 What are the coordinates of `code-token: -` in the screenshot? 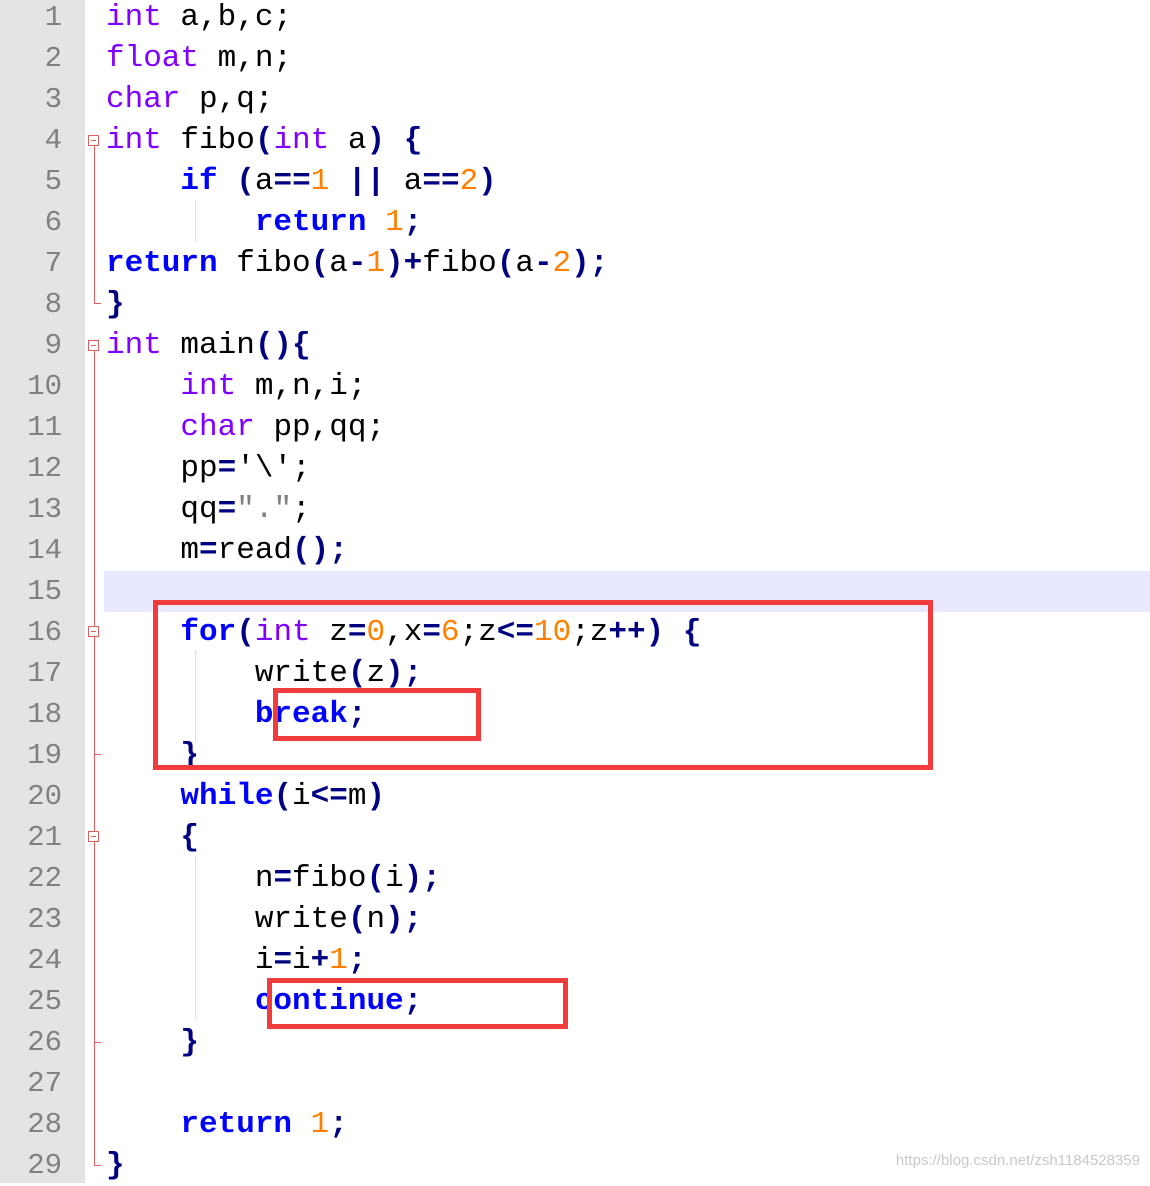 It's located at (543, 263).